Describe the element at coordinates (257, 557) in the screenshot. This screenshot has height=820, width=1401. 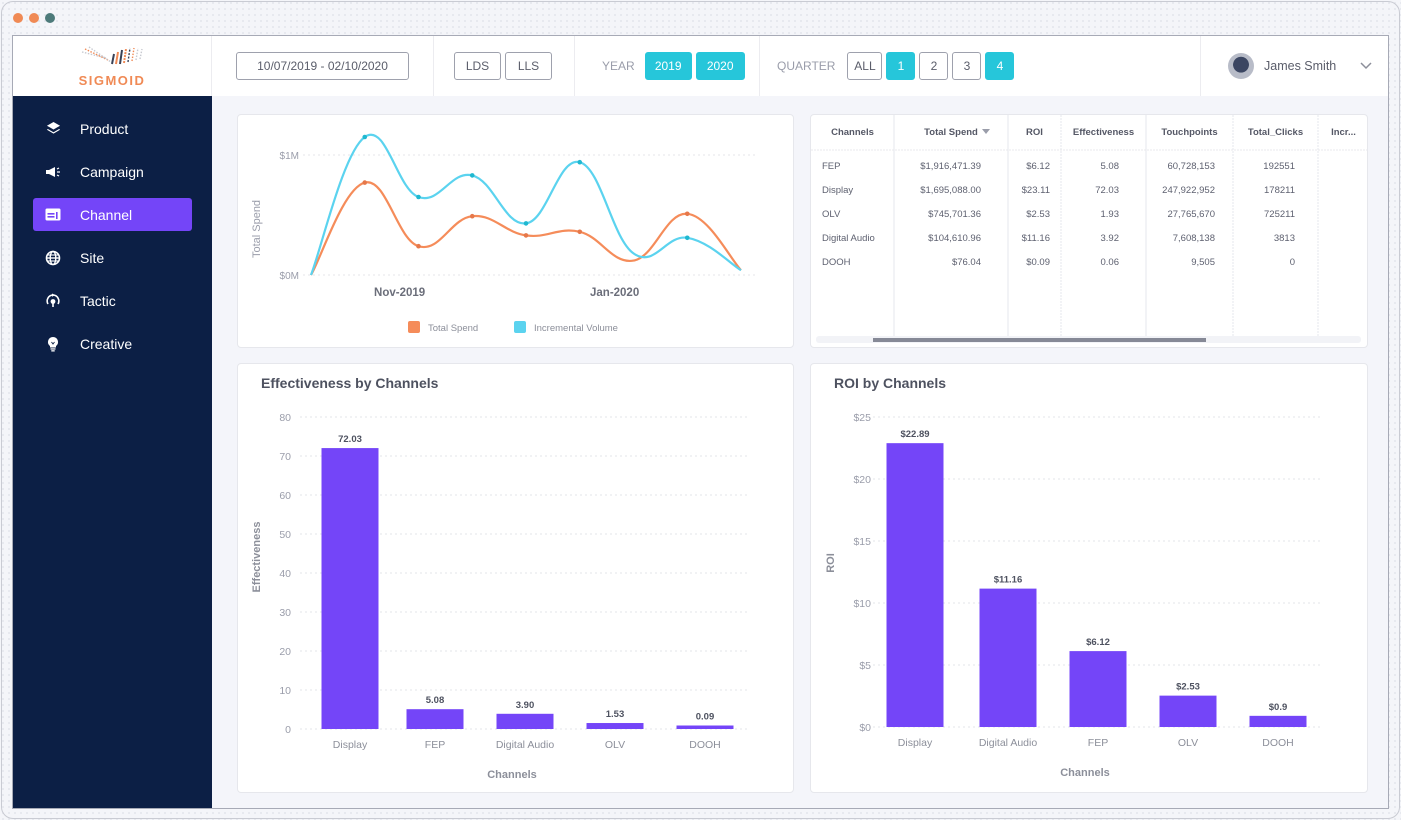
I see `y-axis-label: Effectiveness` at that location.